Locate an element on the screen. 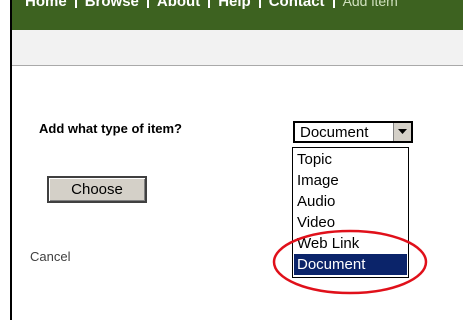  annotation-circle is located at coordinates (350, 262).